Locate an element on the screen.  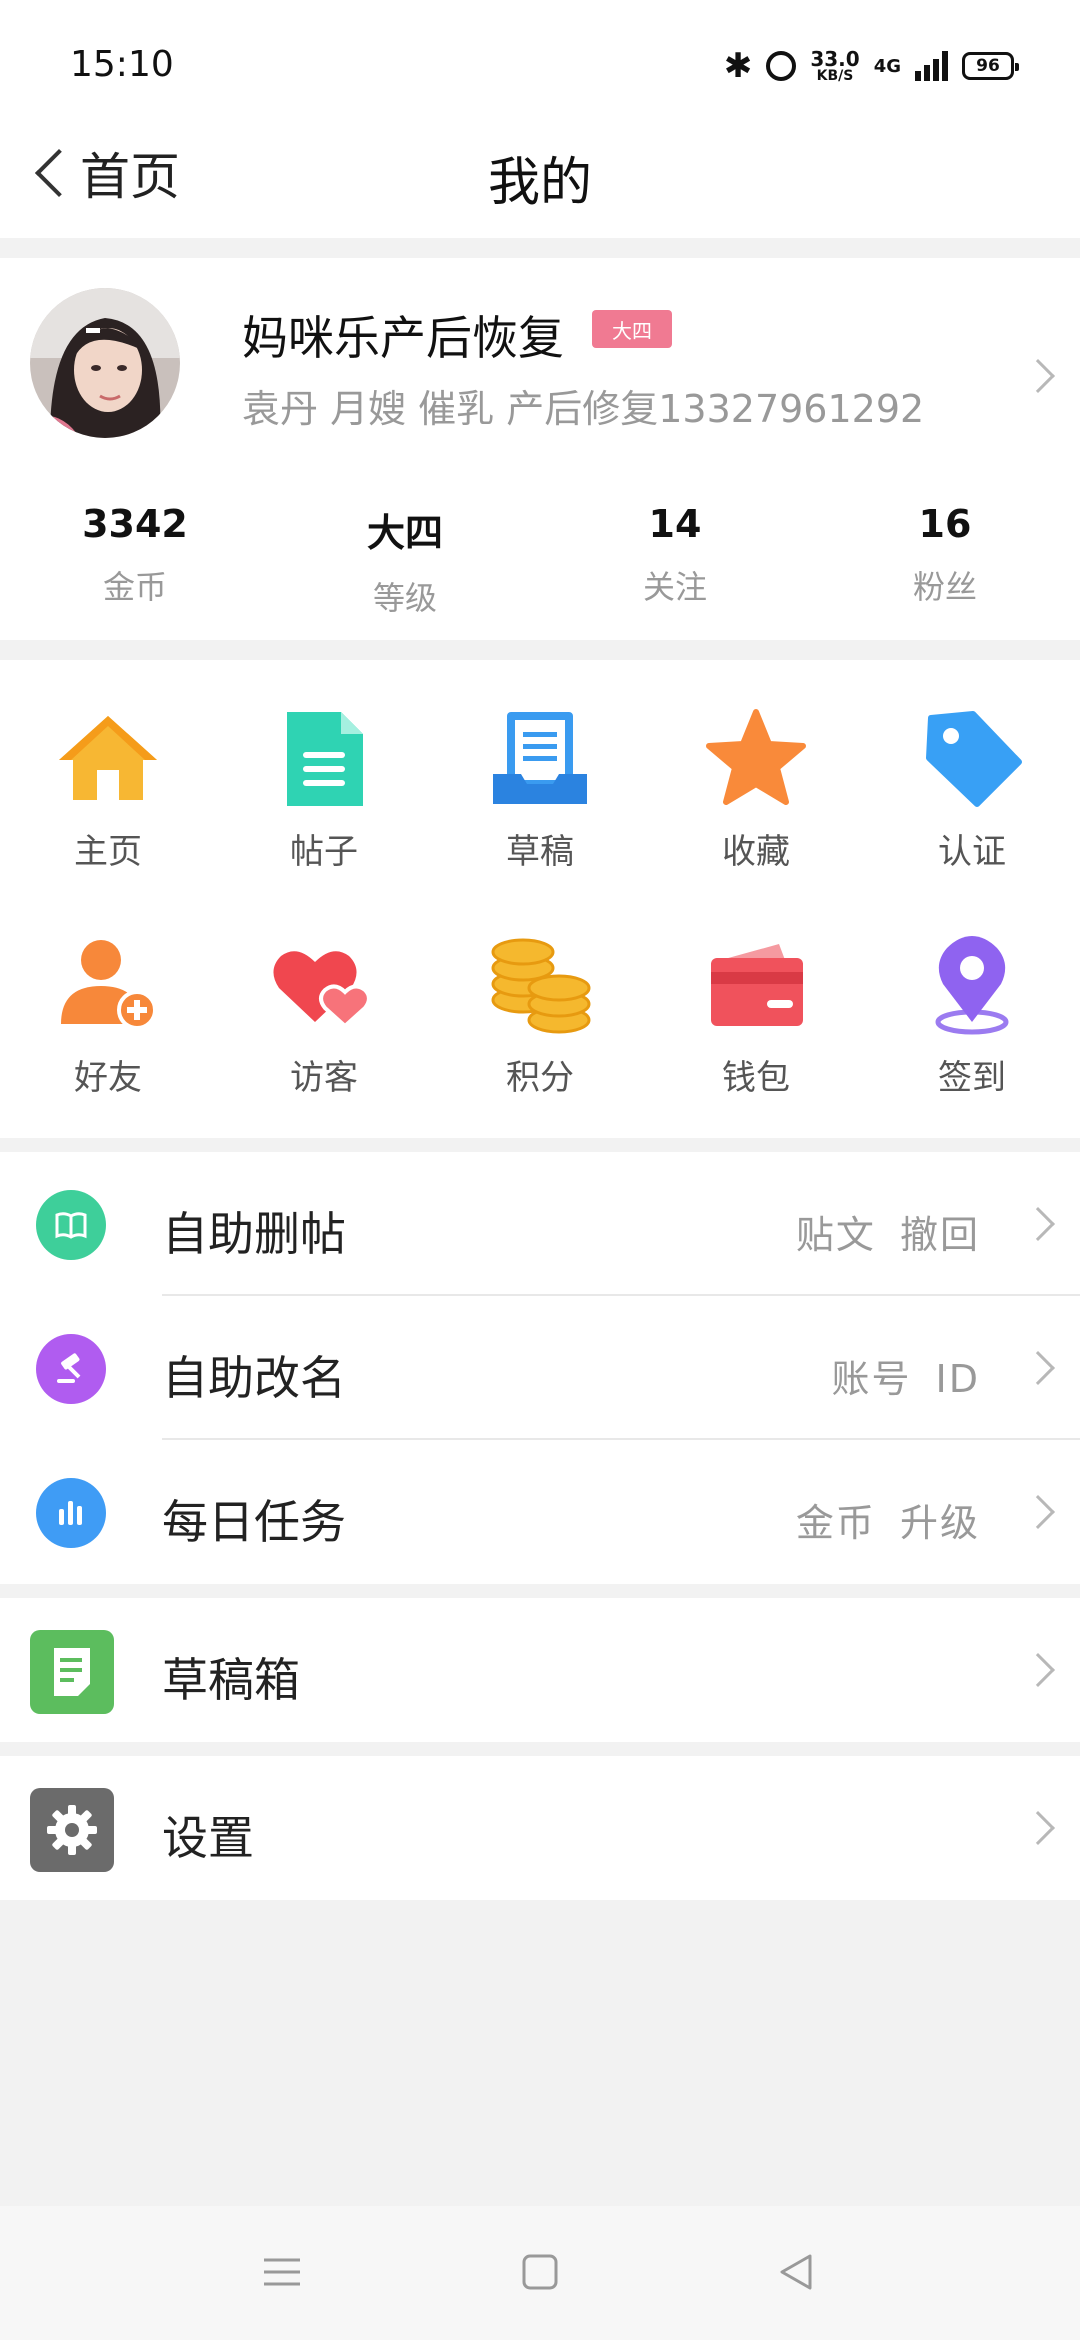
home-square-icon is located at coordinates (540, 2274).